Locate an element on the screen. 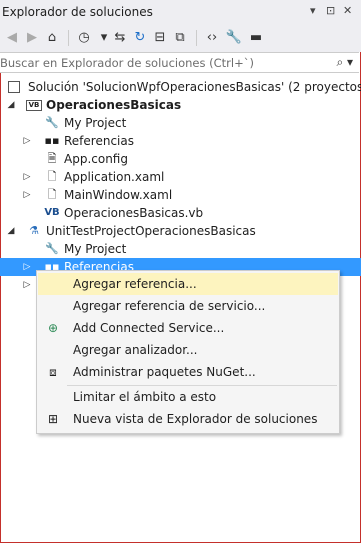  title-bar: Explorador de soluciones ▾ ⊡ ✕ is located at coordinates (180, 12).